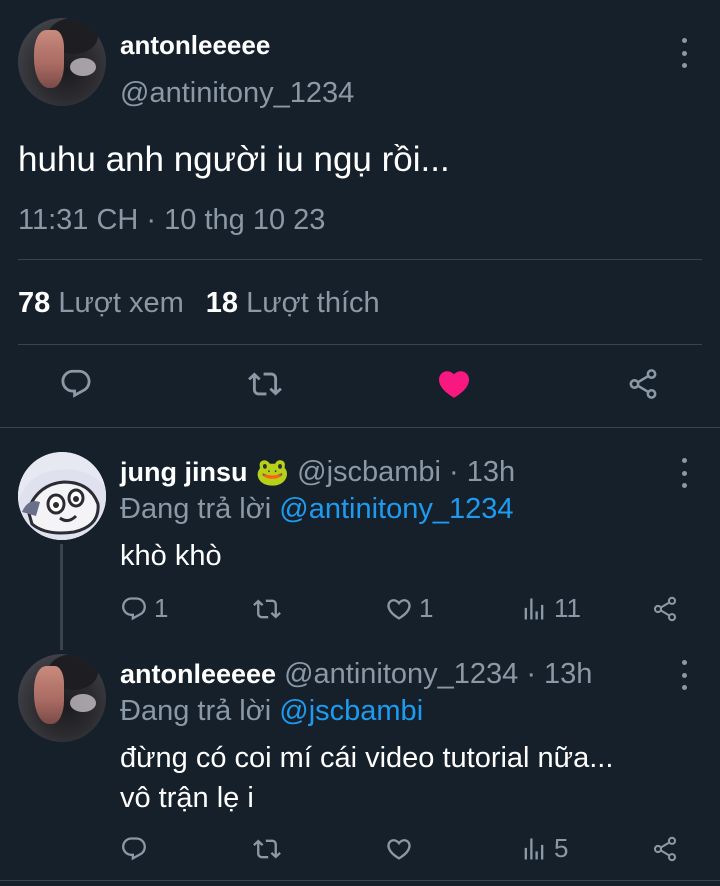 The width and height of the screenshot is (720, 886). What do you see at coordinates (454, 384) in the screenshot?
I see `heart-filled-icon` at bounding box center [454, 384].